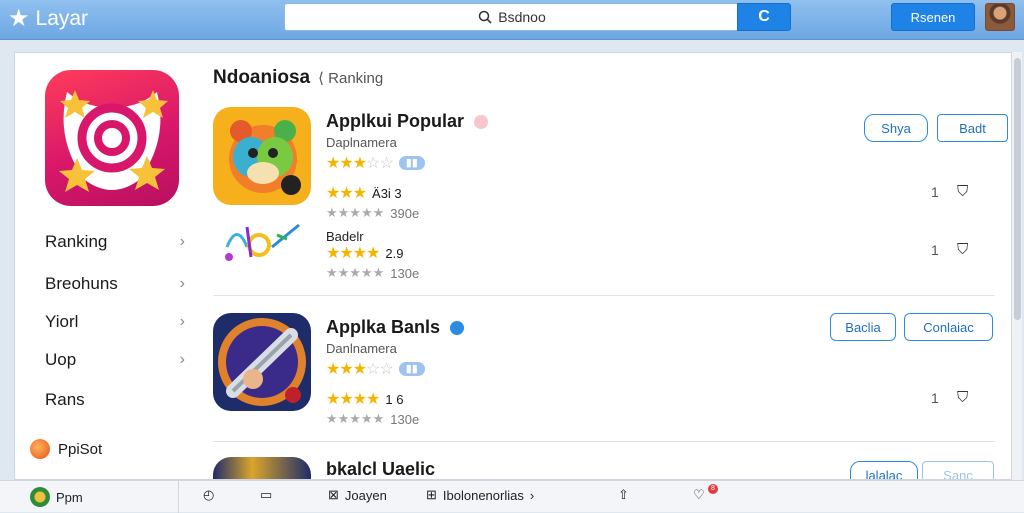 Image resolution: width=1024 pixels, height=513 pixels. Describe the element at coordinates (112, 138) in the screenshot. I see `featured-app-icon` at that location.